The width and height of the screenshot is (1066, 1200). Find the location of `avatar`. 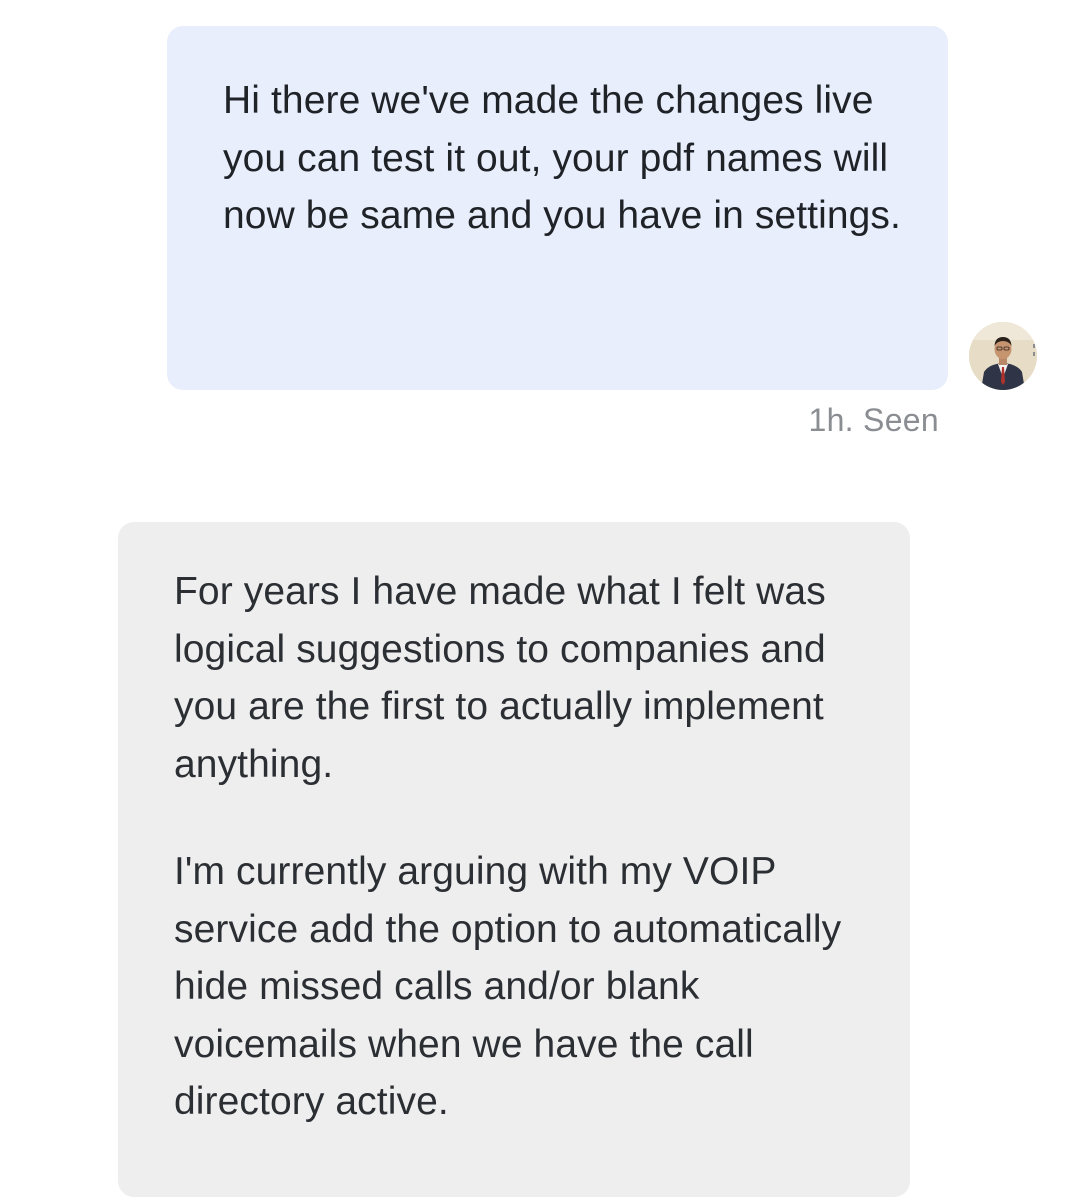

avatar is located at coordinates (1003, 356).